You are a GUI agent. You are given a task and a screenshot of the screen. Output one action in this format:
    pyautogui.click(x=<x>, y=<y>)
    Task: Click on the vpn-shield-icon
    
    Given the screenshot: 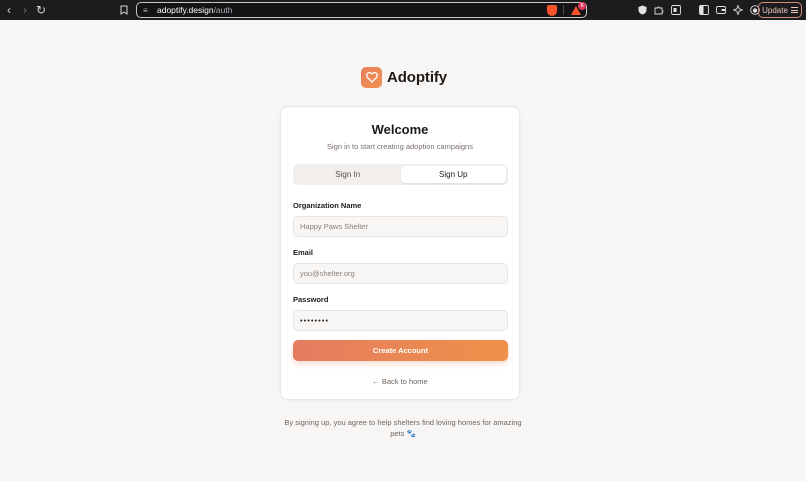 What is the action you would take?
    pyautogui.click(x=642, y=10)
    